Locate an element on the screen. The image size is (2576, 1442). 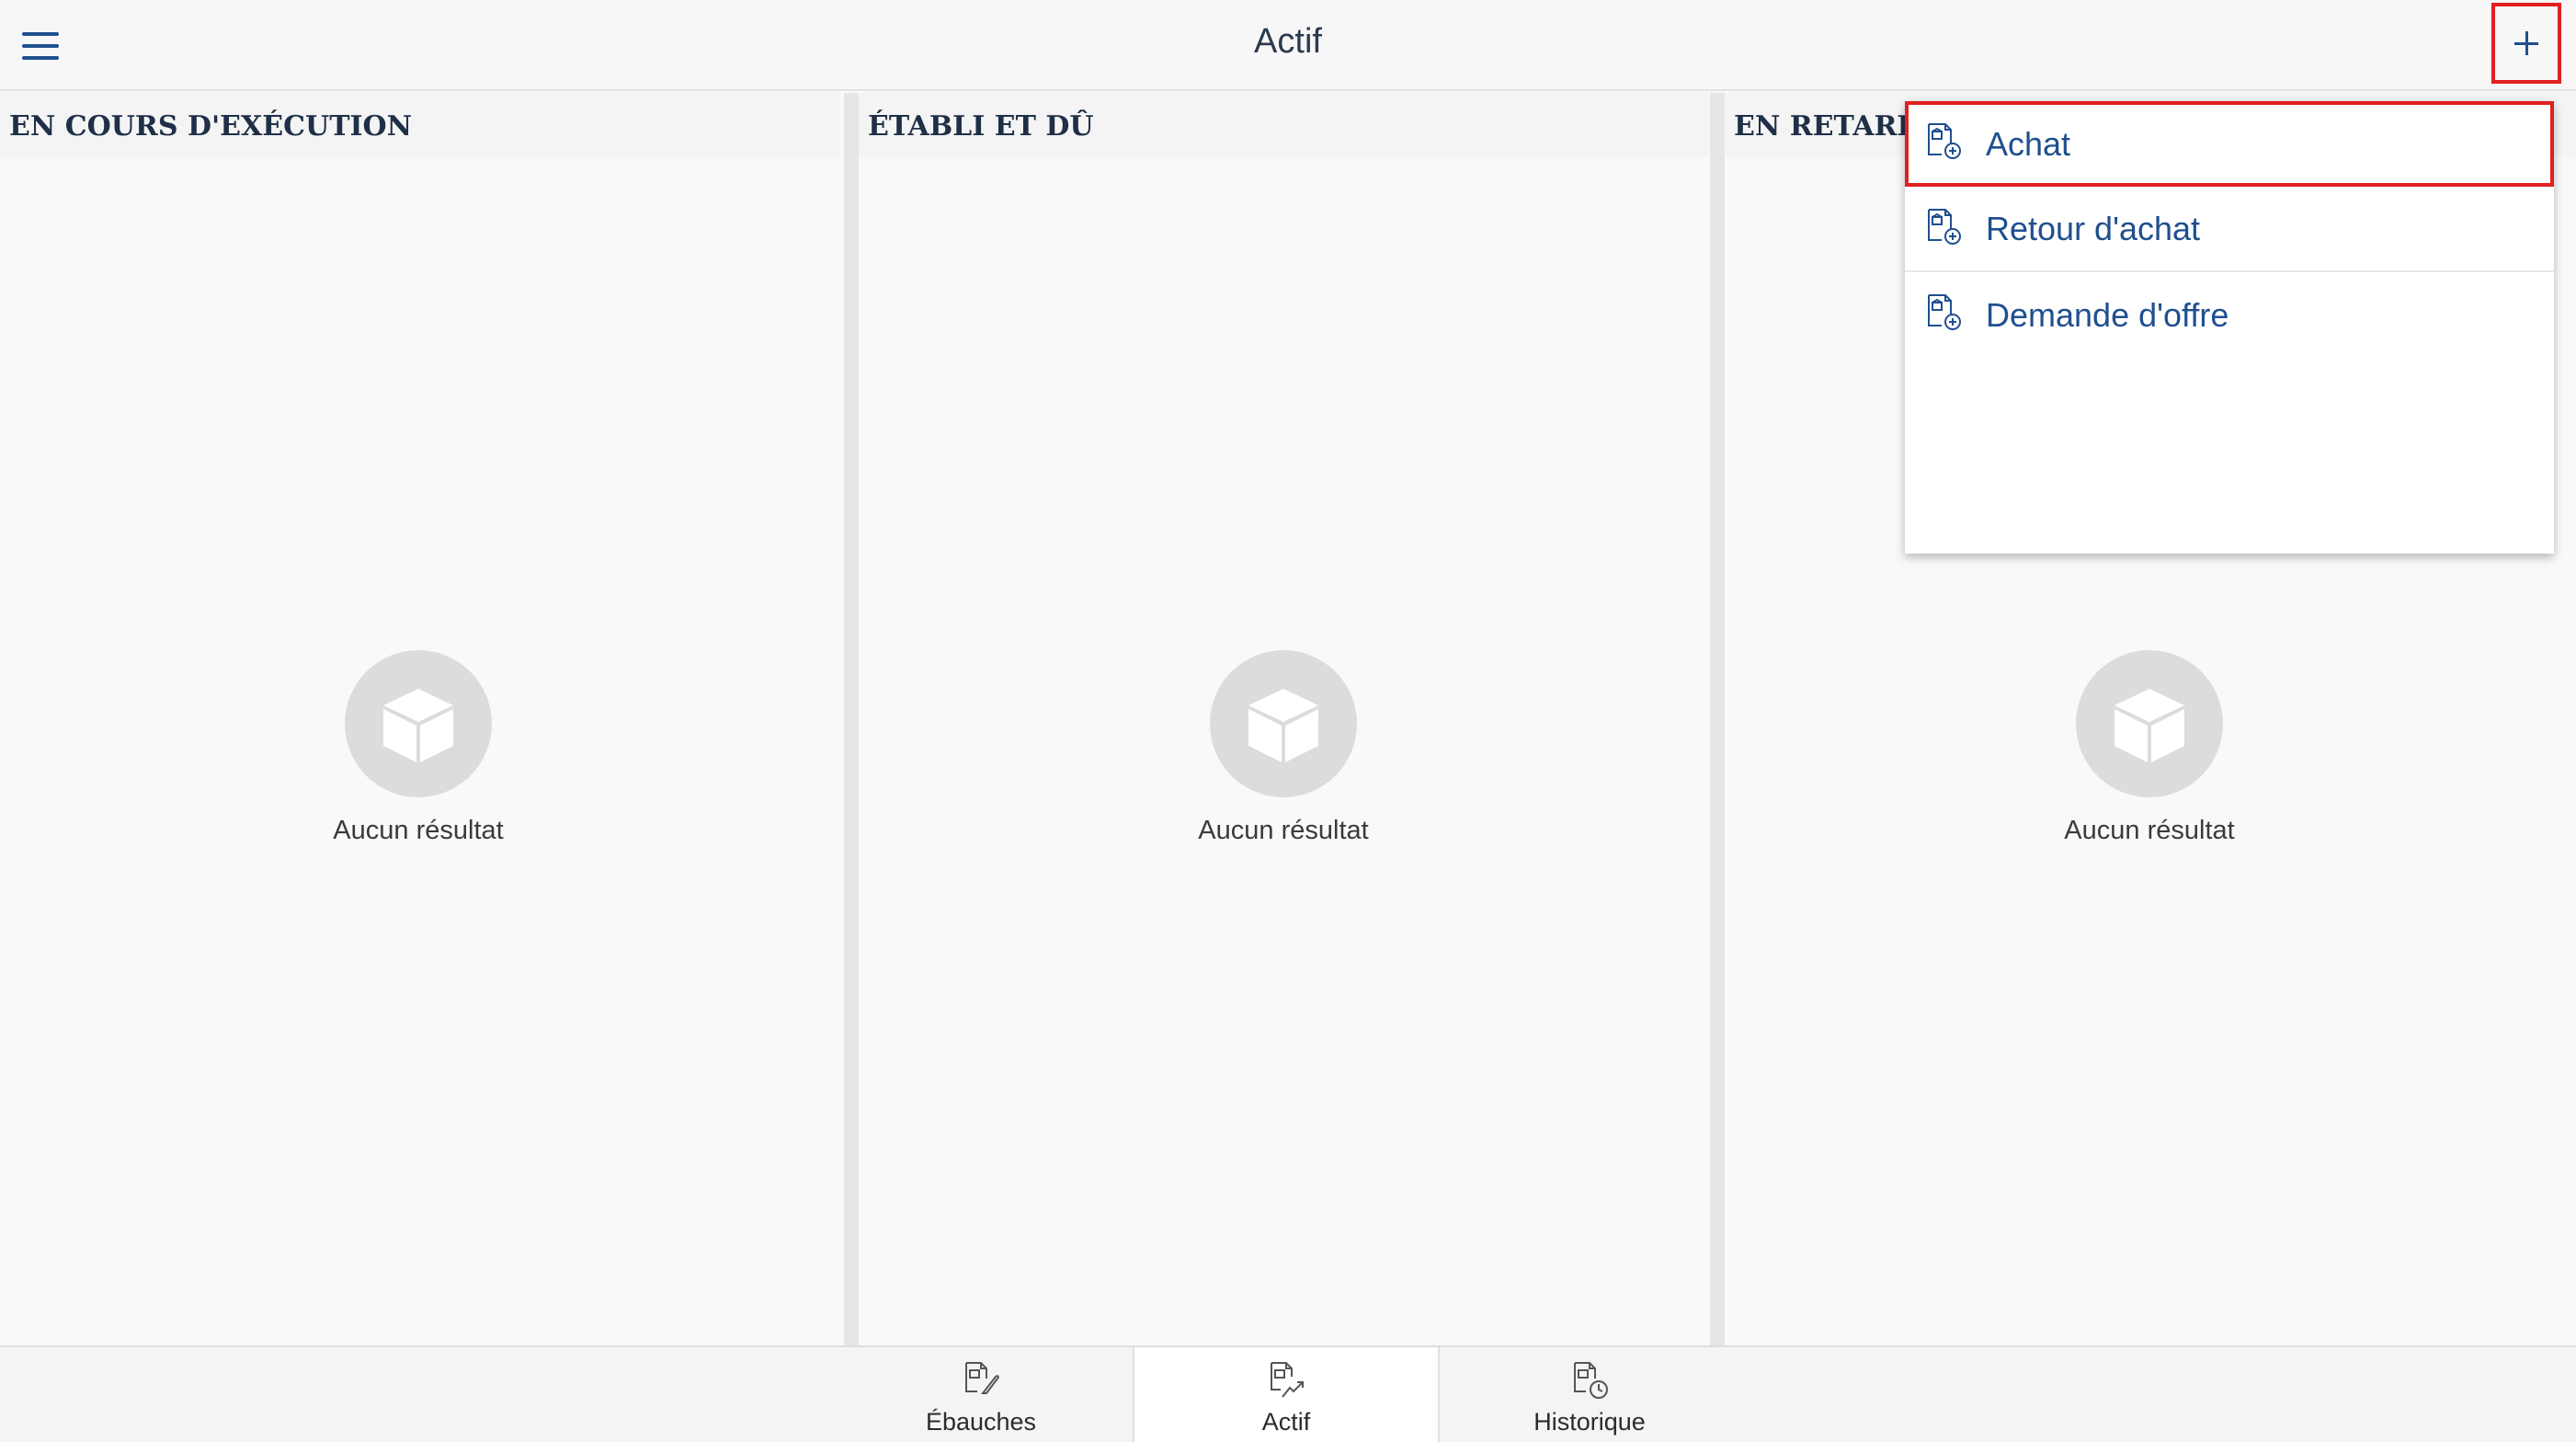
add-dropdown-menu: Achat Retour d'achat Demande d'offre is located at coordinates (2229, 327).